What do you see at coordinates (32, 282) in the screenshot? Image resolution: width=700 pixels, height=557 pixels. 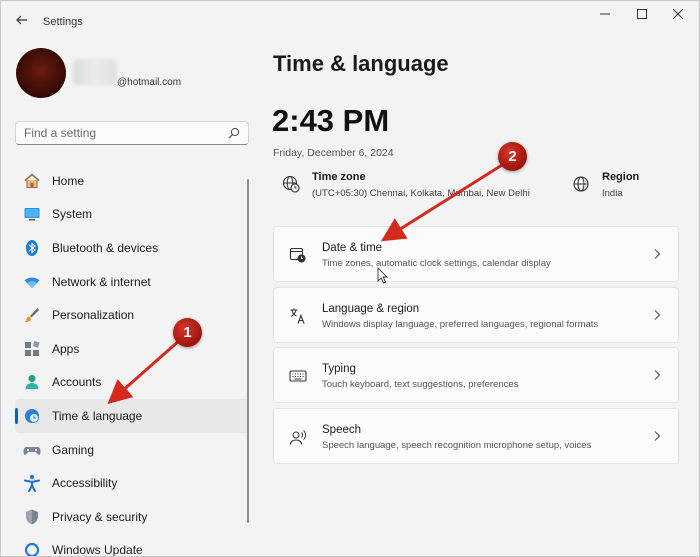 I see `wifi-icon` at bounding box center [32, 282].